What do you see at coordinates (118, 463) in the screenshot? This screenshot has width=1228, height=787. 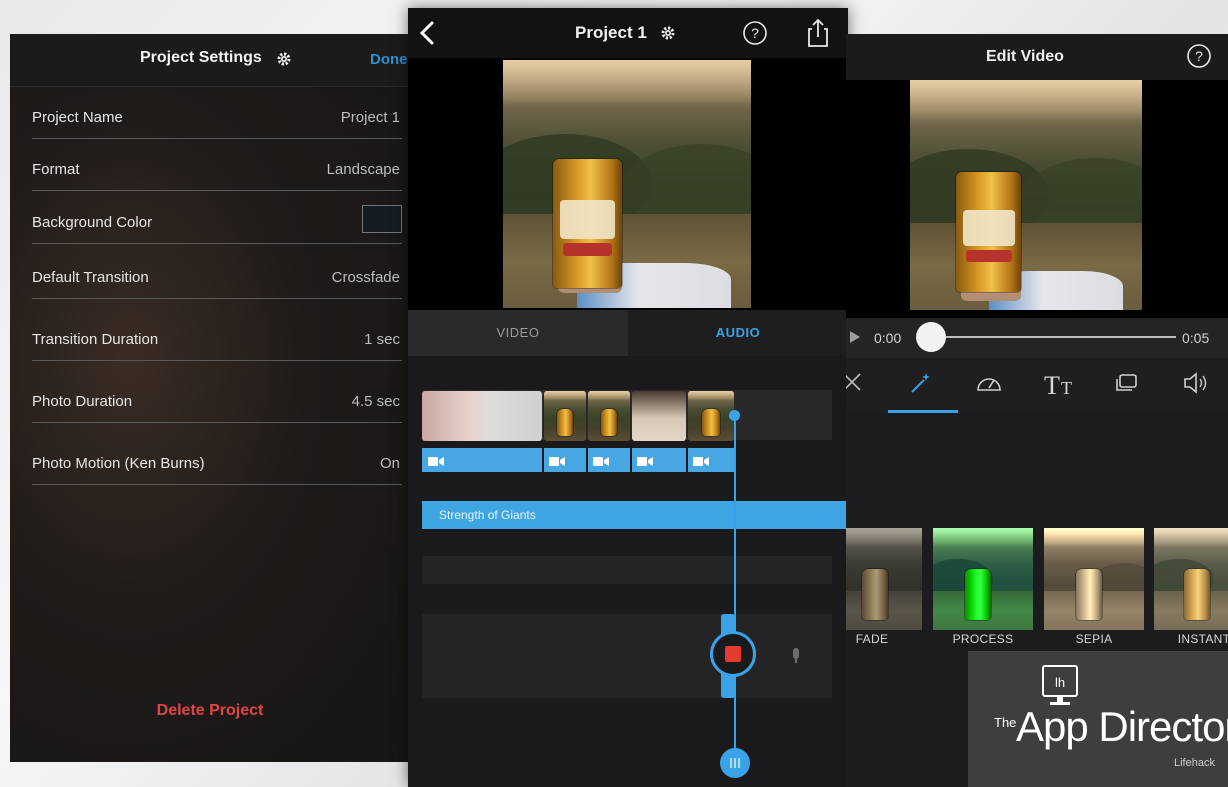 I see `setting-label: Photo Motion (Ken Burns)` at bounding box center [118, 463].